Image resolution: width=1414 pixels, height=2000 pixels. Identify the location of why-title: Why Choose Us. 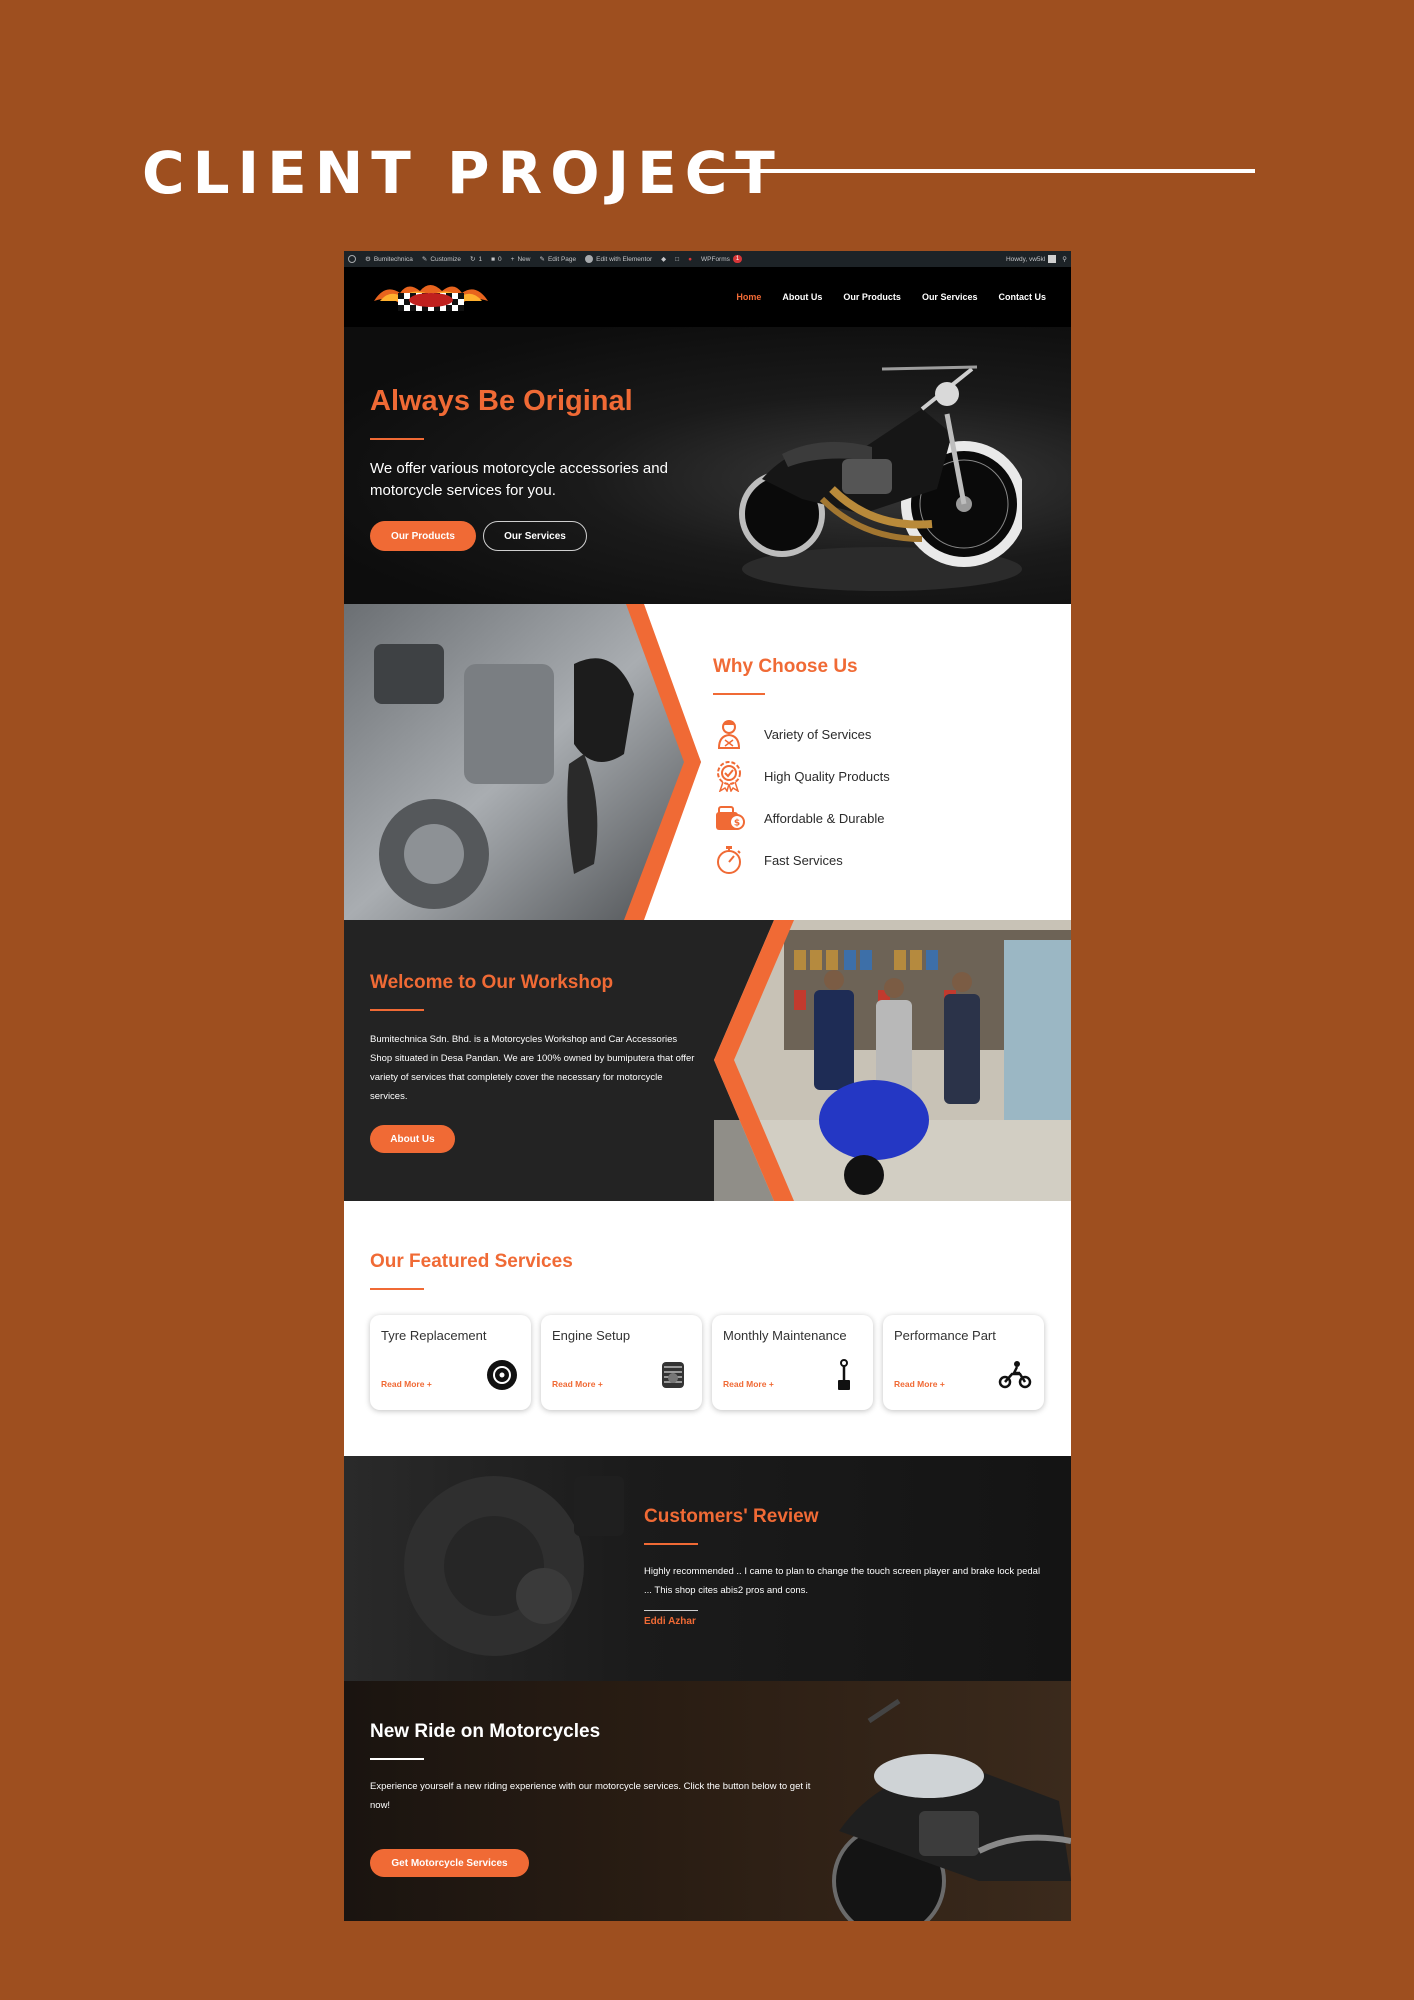
(785, 666).